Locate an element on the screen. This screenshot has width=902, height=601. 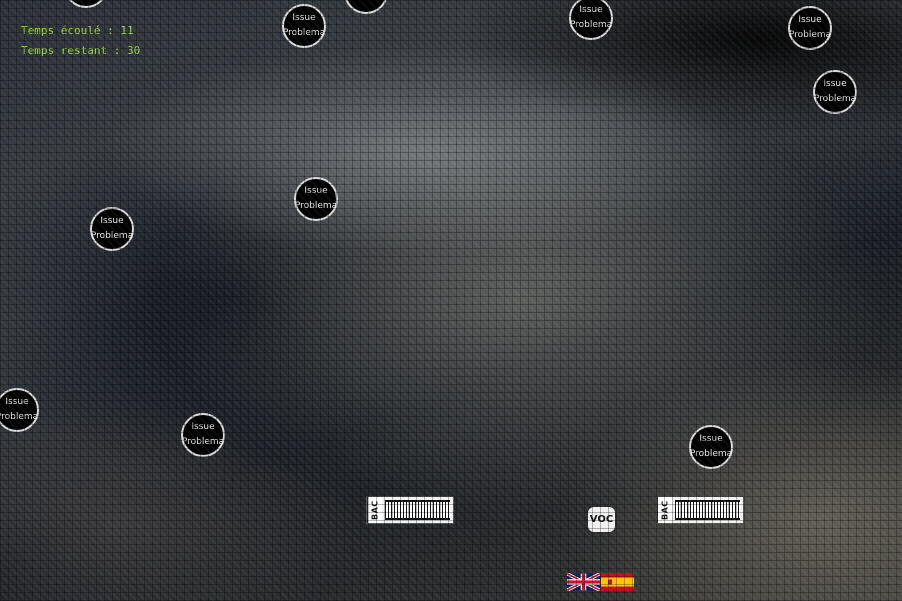
uk-flag-icon is located at coordinates (583, 582).